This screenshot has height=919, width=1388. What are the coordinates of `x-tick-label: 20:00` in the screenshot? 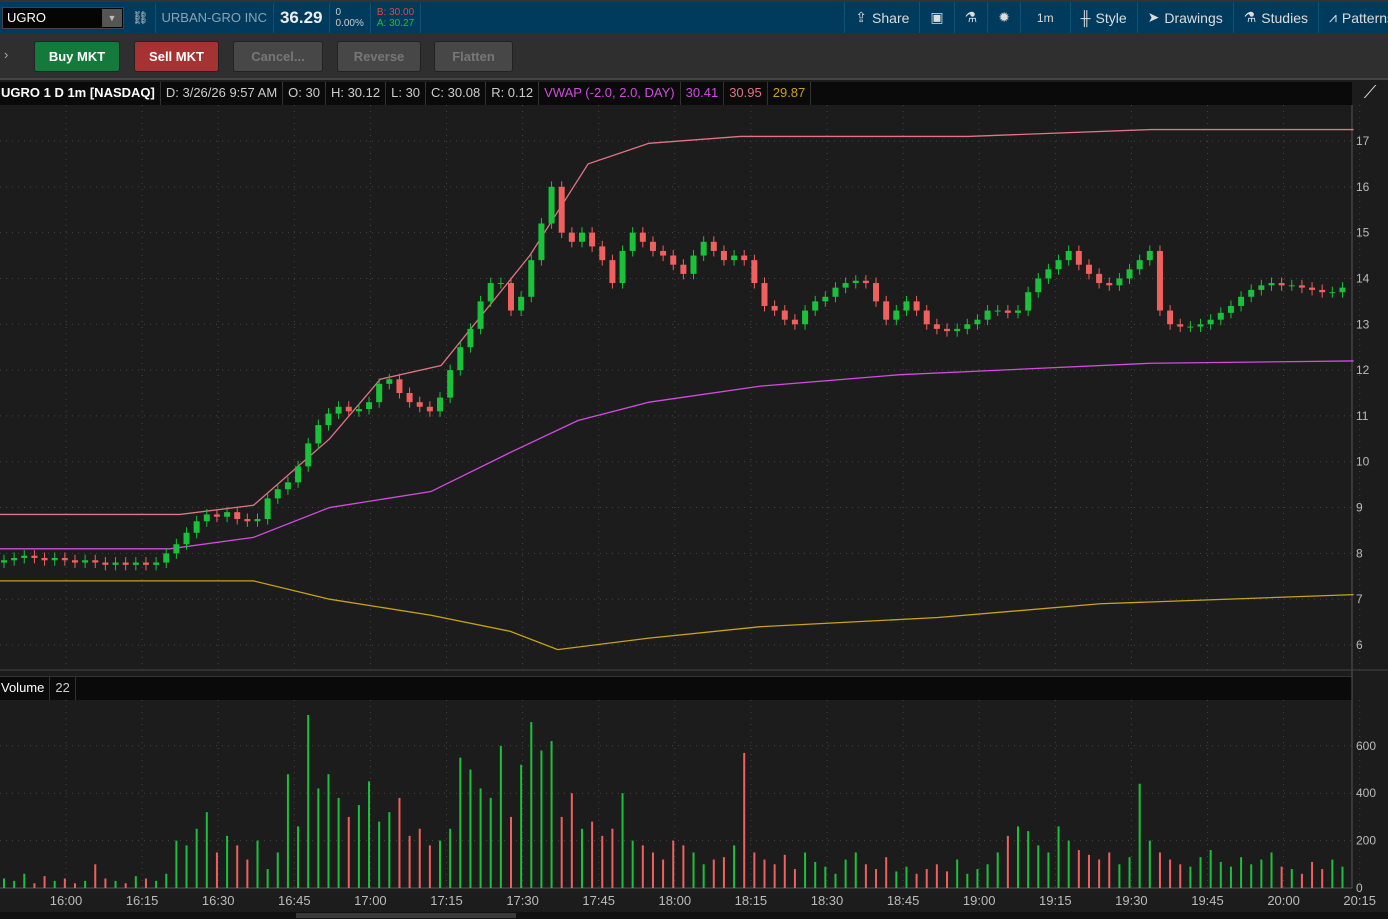 It's located at (1283, 900).